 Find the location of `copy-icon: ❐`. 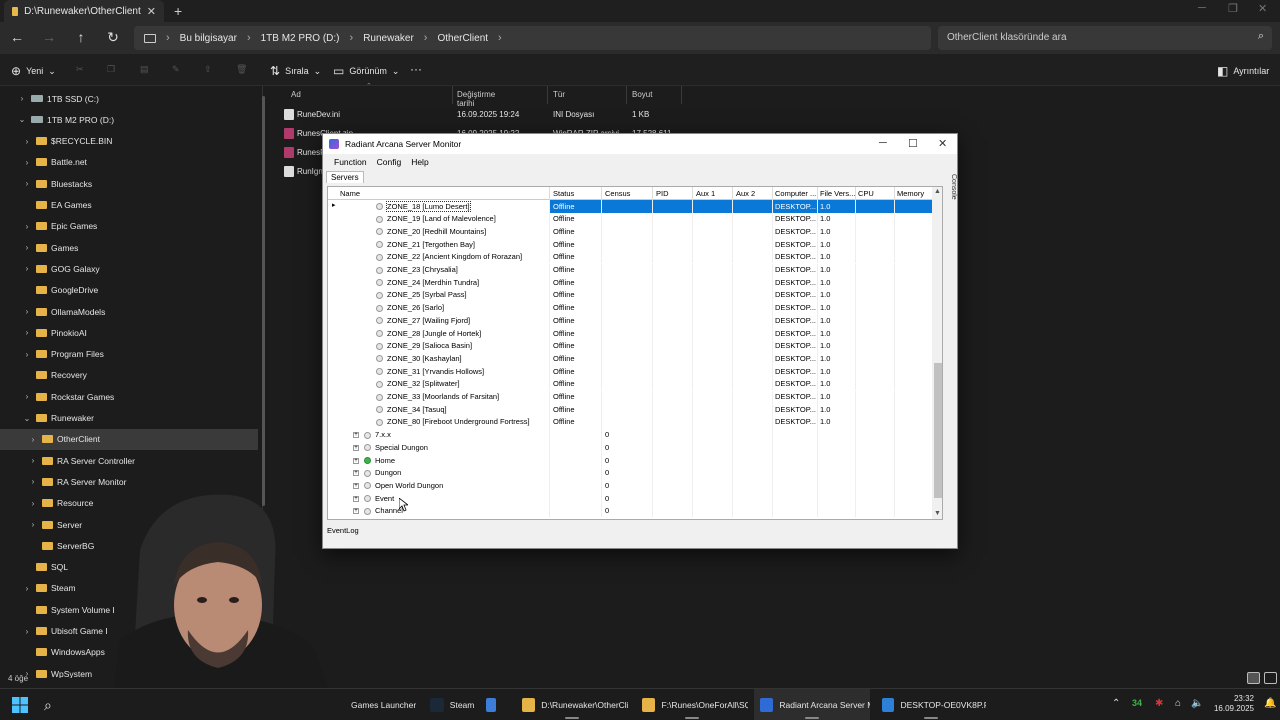

copy-icon: ❐ is located at coordinates (111, 69).